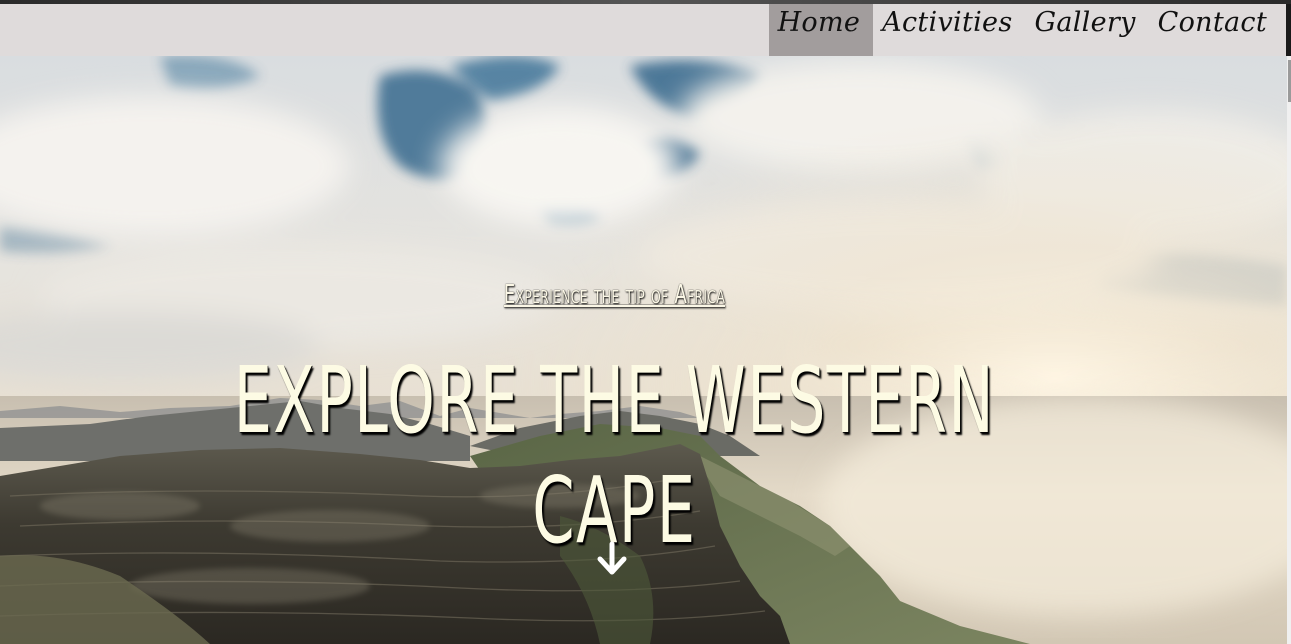 This screenshot has height=644, width=1291. I want to click on nav-item-label: Gallery, so click(1085, 22).